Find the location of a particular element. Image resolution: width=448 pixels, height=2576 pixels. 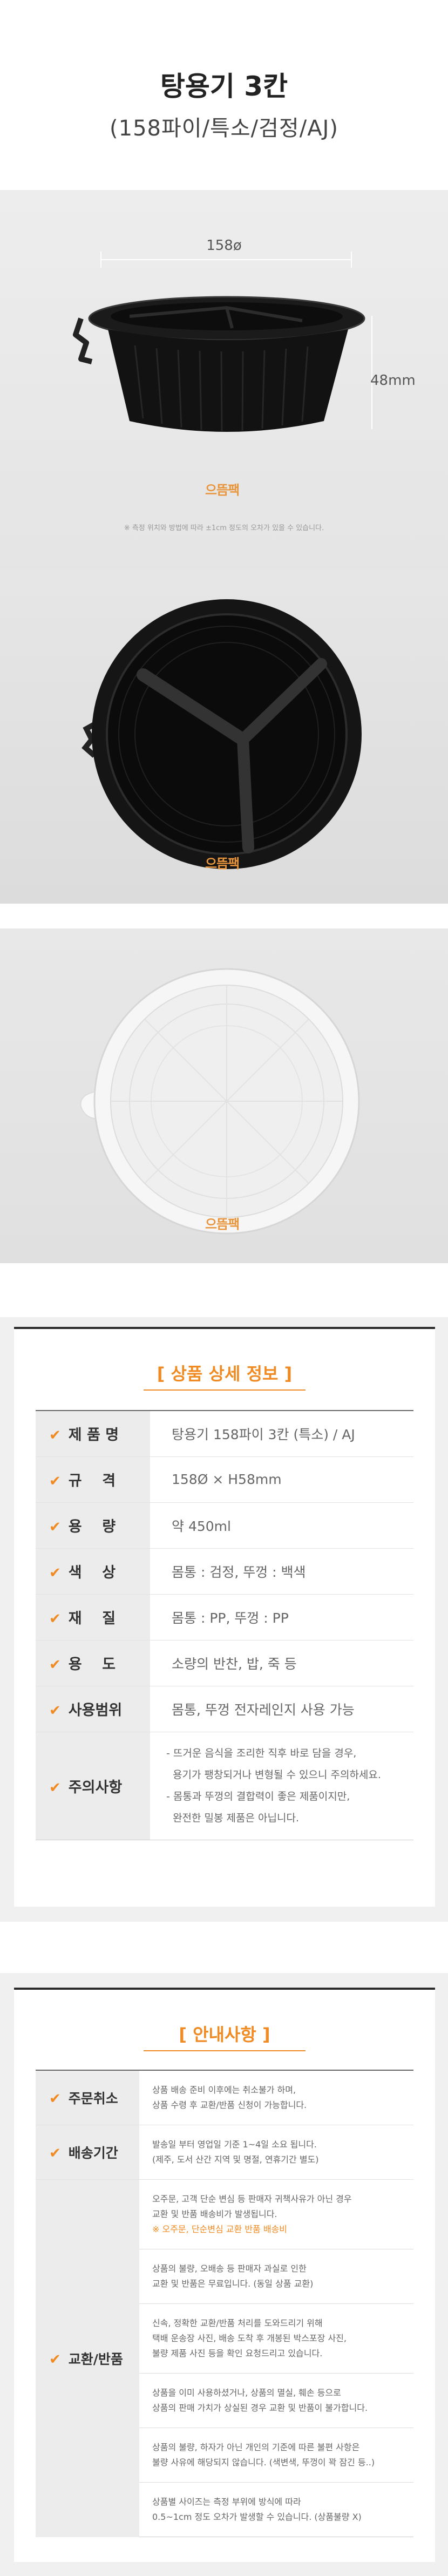

text-line: 상품별 사이즈는 측정 부위에 방식에 따라 is located at coordinates (226, 2502).